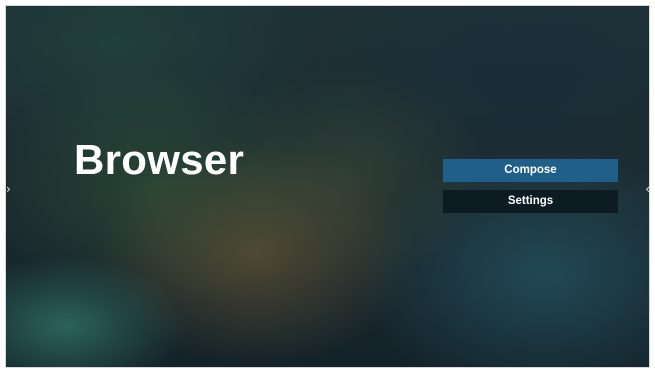 This screenshot has width=655, height=373. I want to click on compose-button: Compose, so click(530, 170).